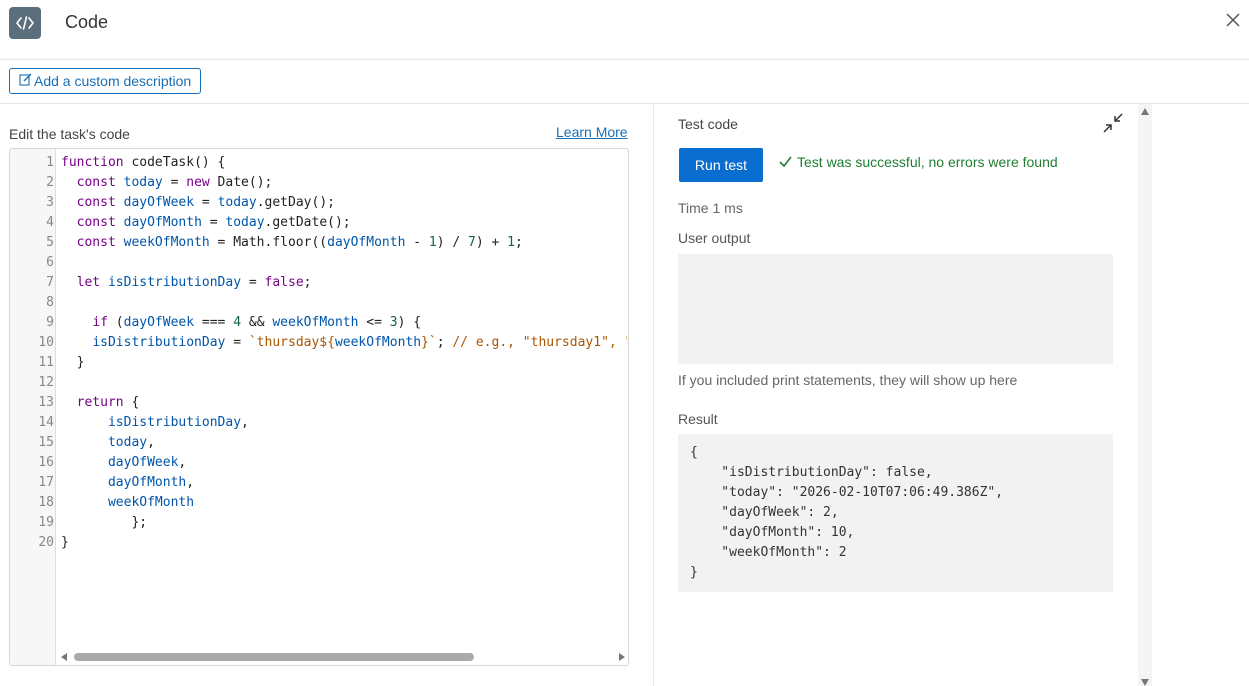  What do you see at coordinates (1233, 20) in the screenshot?
I see `close-icon` at bounding box center [1233, 20].